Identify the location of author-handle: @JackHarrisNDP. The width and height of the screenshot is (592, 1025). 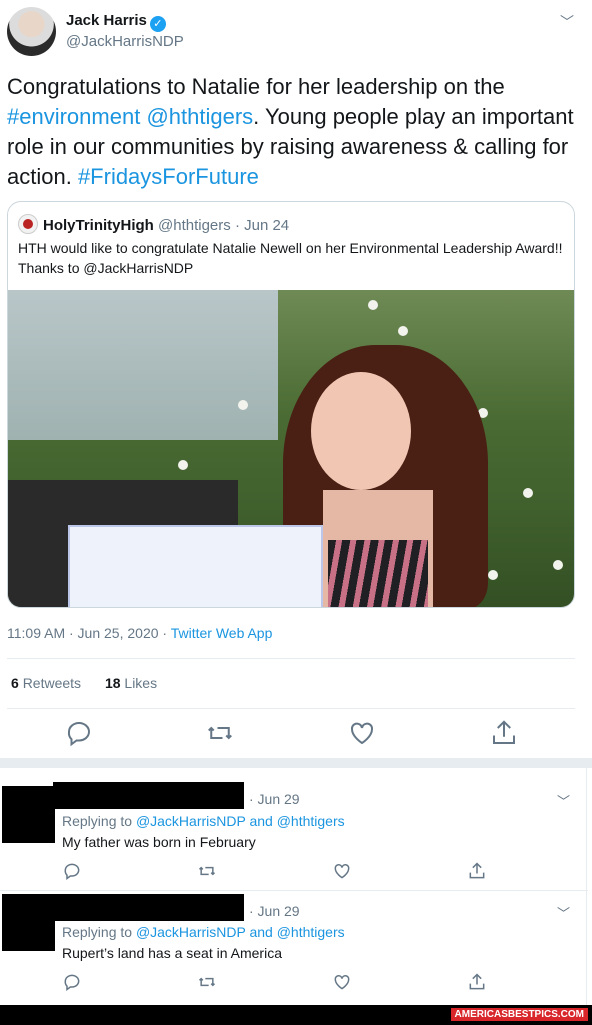
(125, 41).